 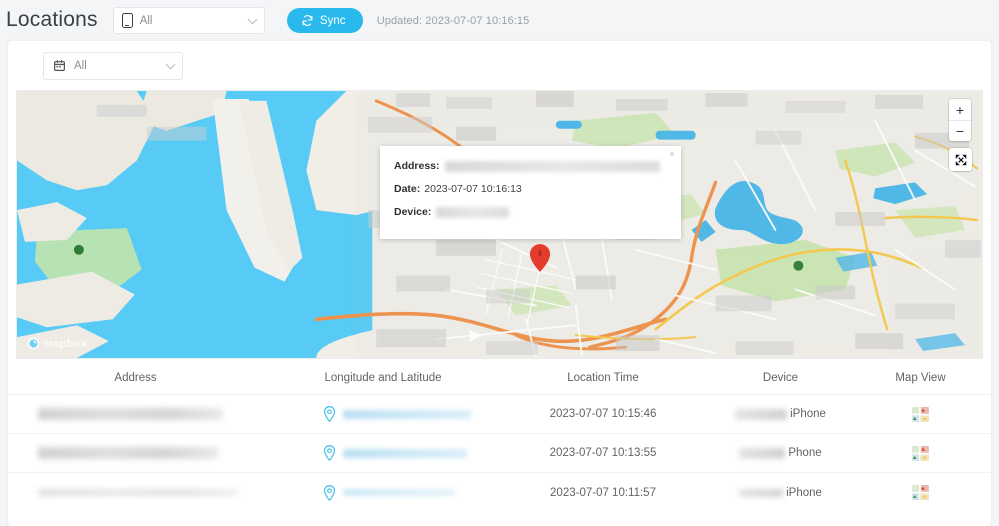 I want to click on column-header-location-time: Location Time, so click(x=603, y=378).